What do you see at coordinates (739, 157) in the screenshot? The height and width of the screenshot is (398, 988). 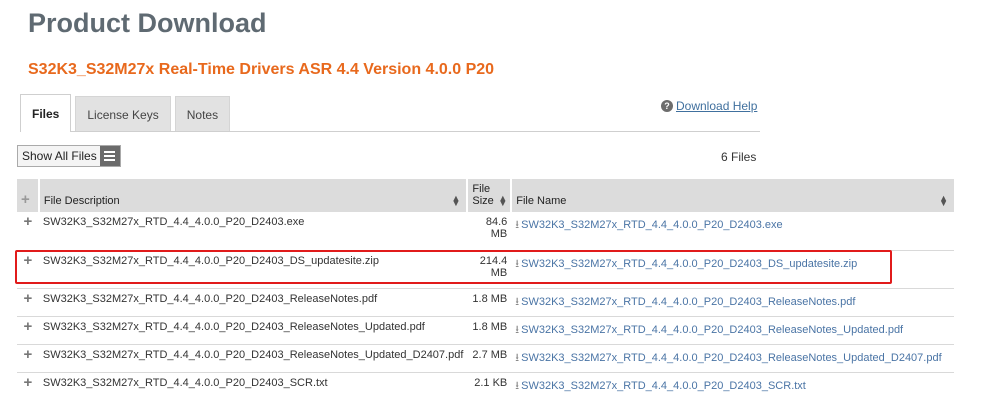 I see `file-count: 6 Files` at bounding box center [739, 157].